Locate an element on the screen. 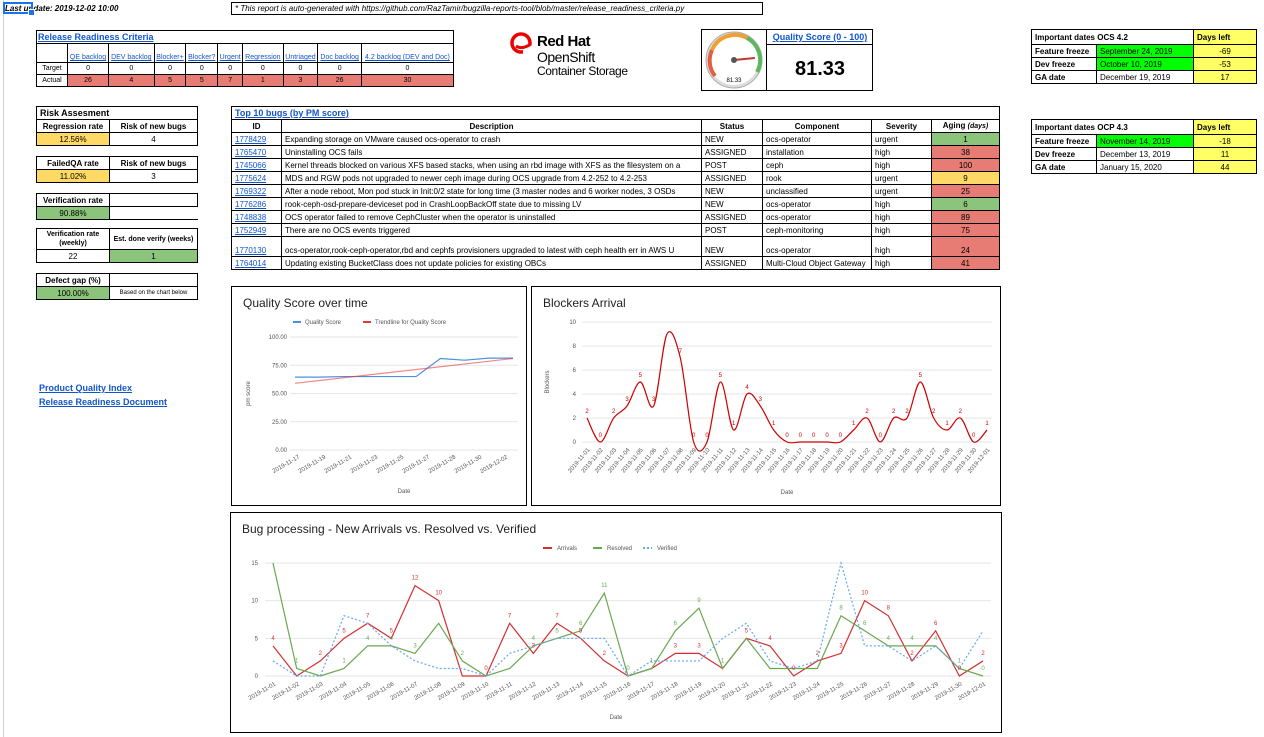  ocs-ga-days: 17 is located at coordinates (1225, 77).